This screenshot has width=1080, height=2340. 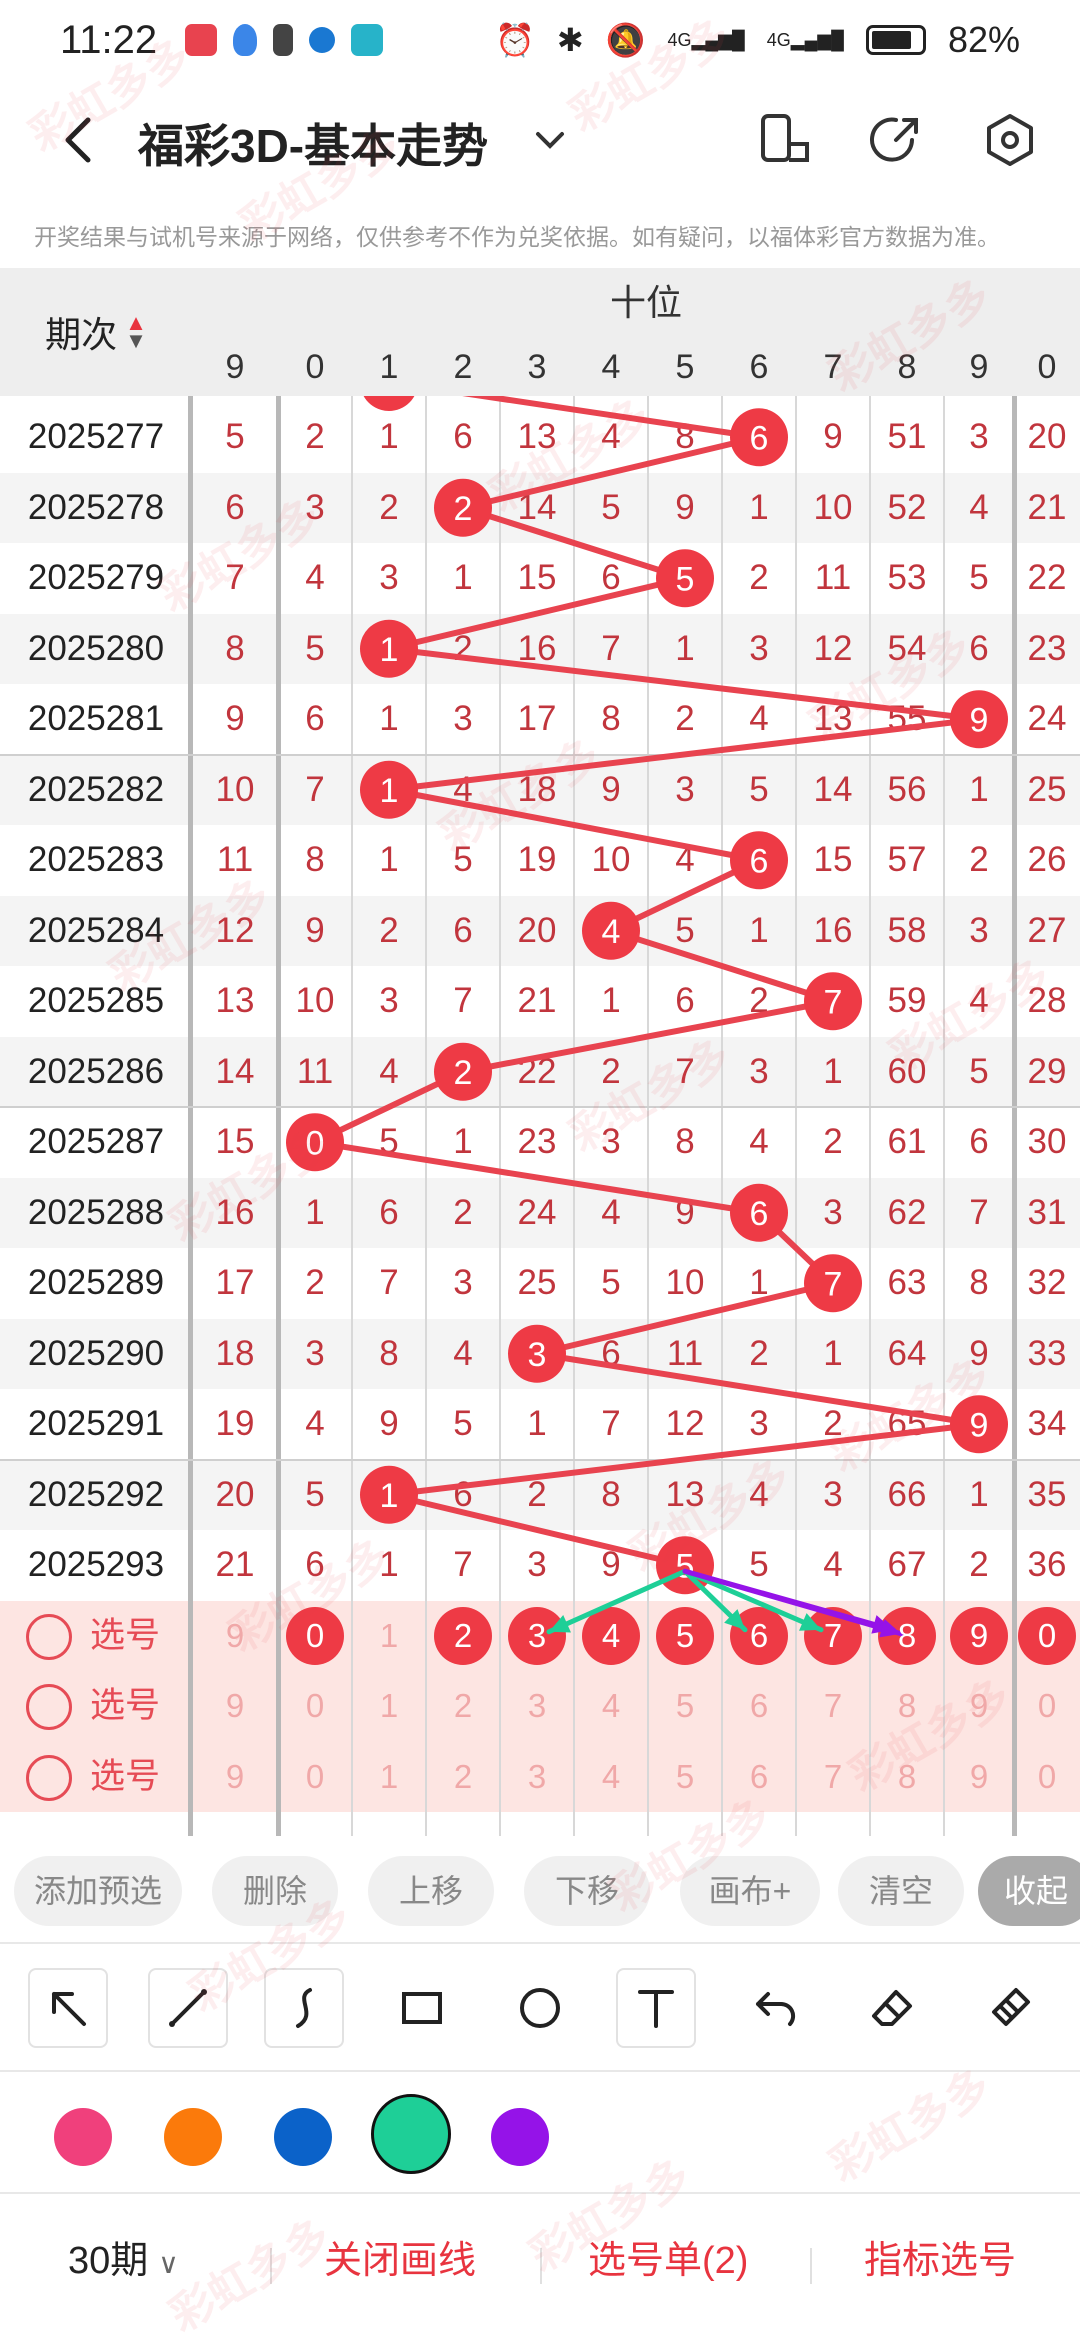 What do you see at coordinates (685, 1636) in the screenshot?
I see `selected-number-ball: 5` at bounding box center [685, 1636].